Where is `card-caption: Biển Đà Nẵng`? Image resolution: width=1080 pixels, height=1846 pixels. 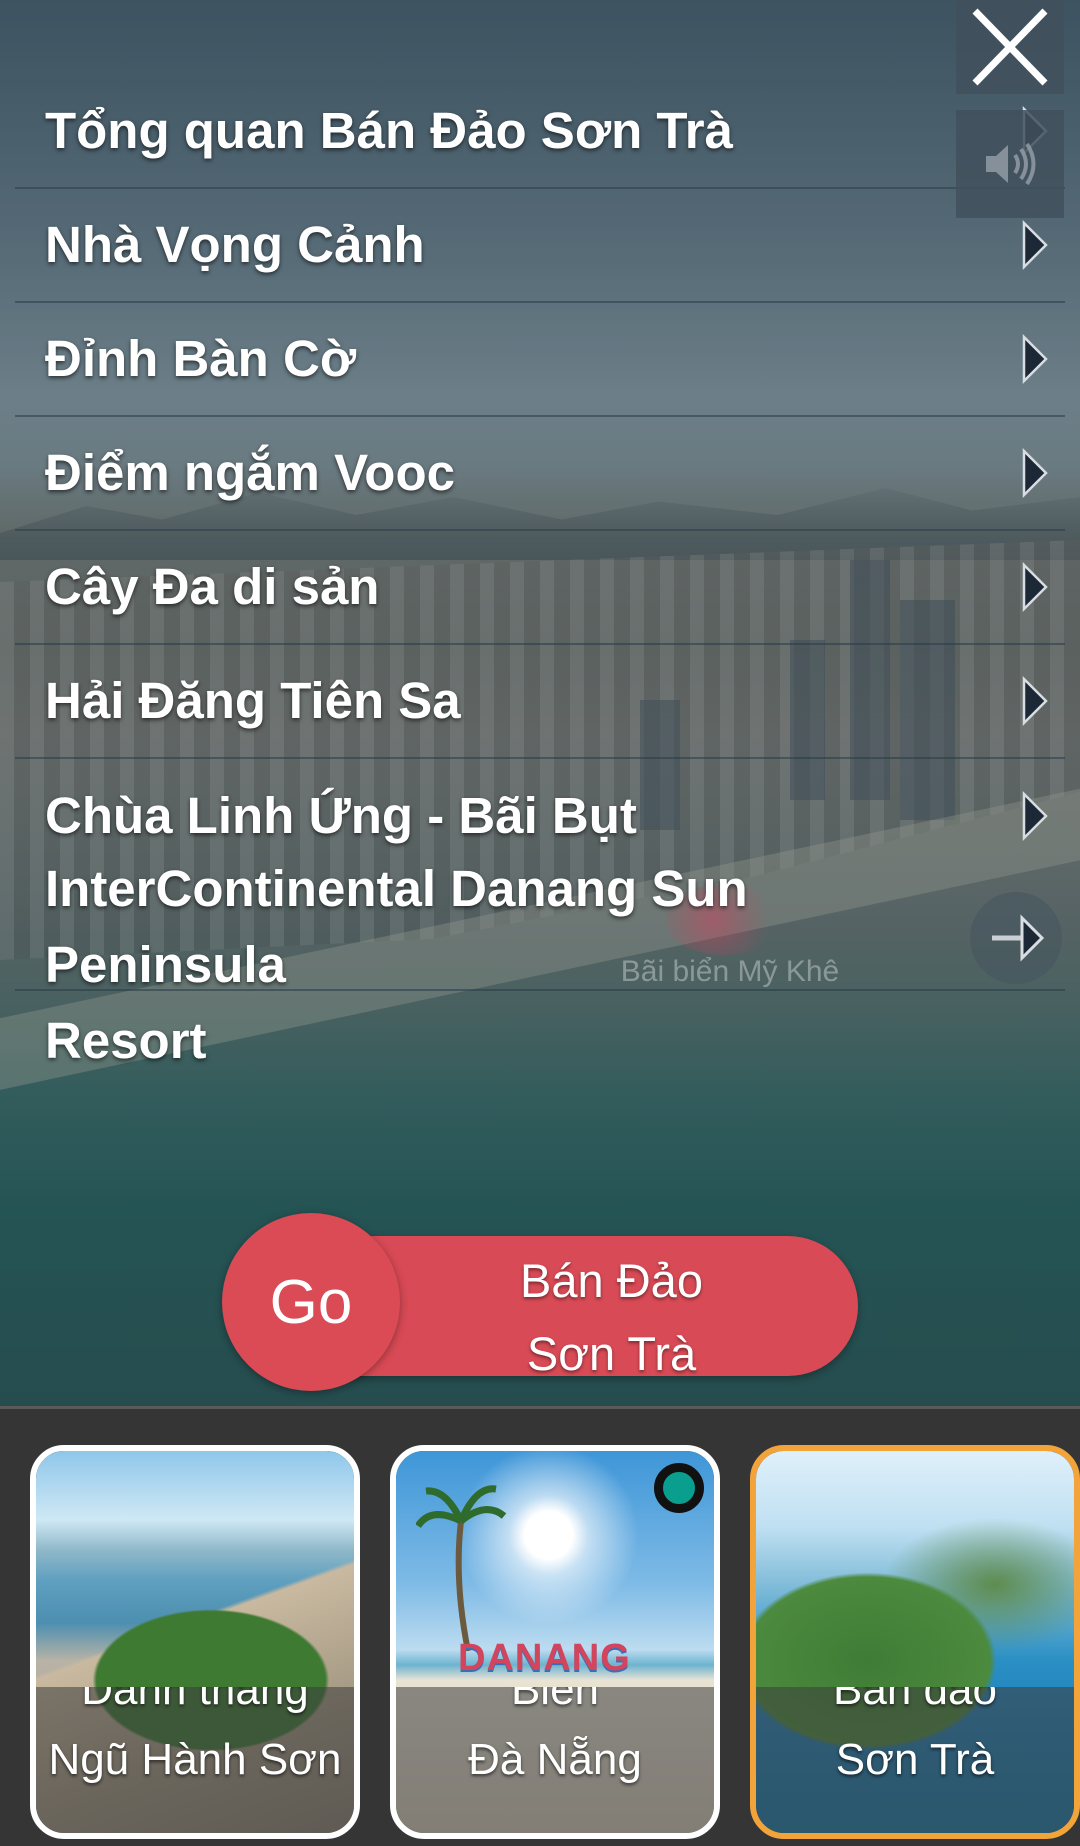 card-caption: Biển Đà Nẵng is located at coordinates (555, 1760).